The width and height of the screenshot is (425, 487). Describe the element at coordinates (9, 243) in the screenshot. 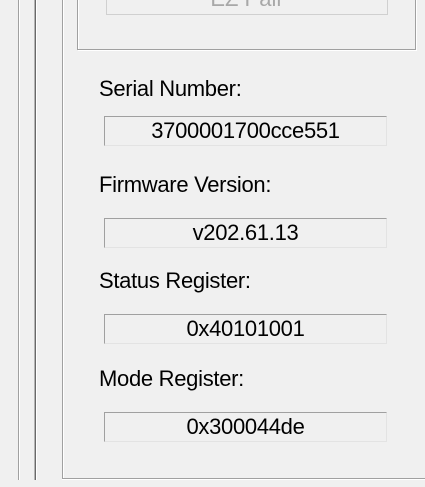

I see `left-panel` at that location.